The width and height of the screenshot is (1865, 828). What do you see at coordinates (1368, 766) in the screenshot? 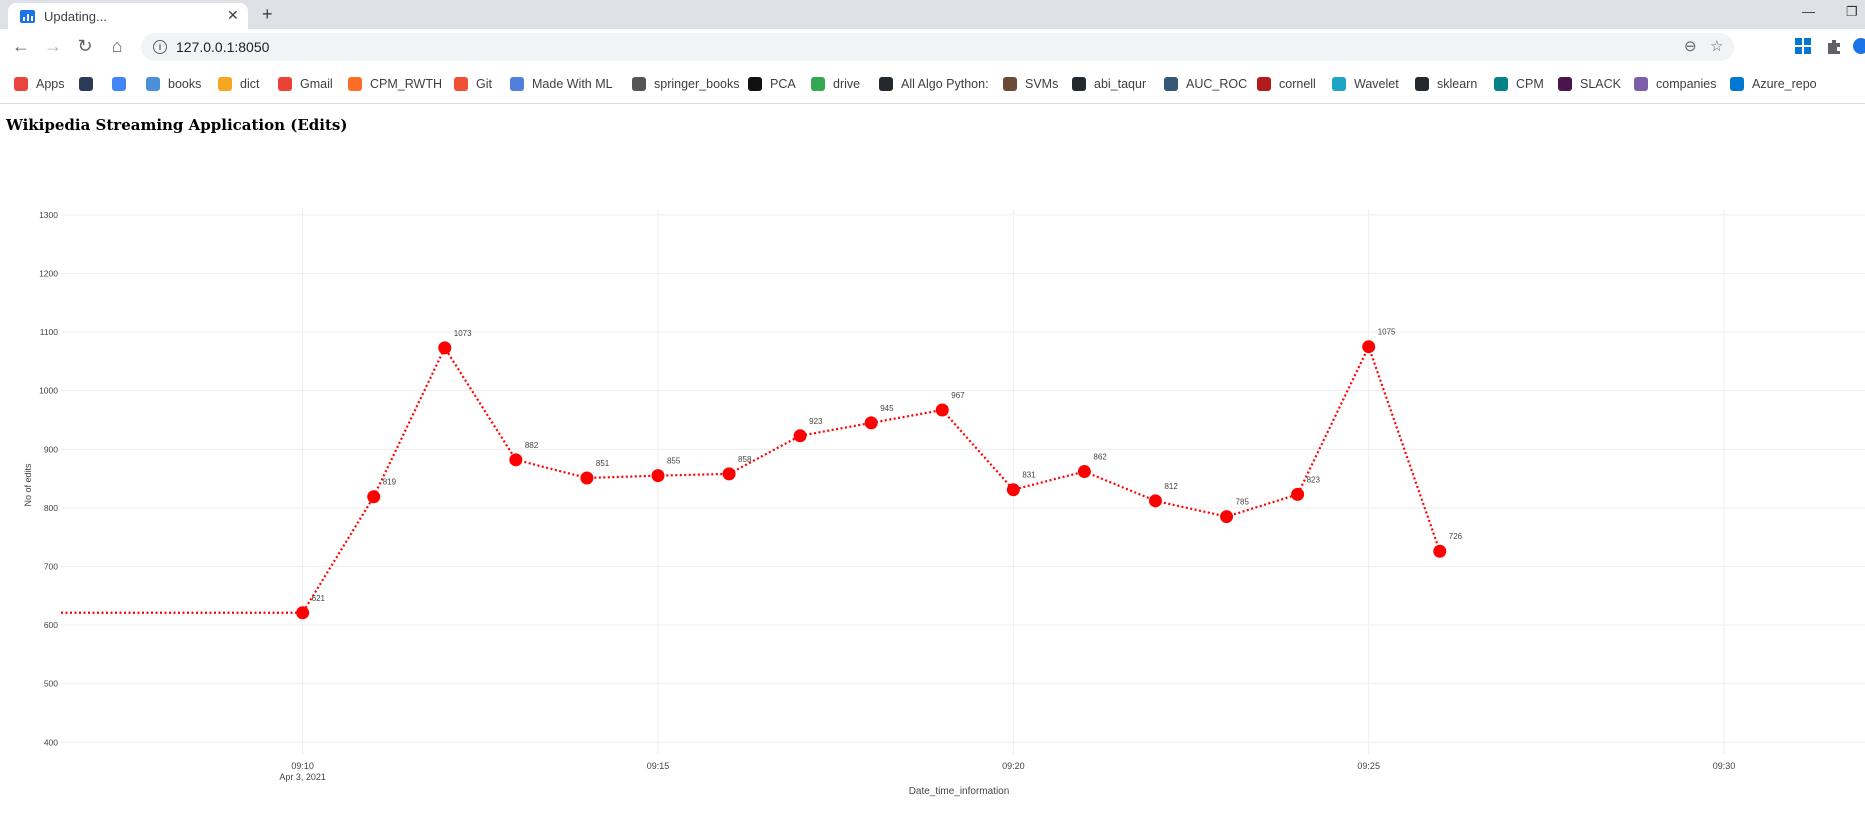
I see `x-tick-label: 09:25` at bounding box center [1368, 766].